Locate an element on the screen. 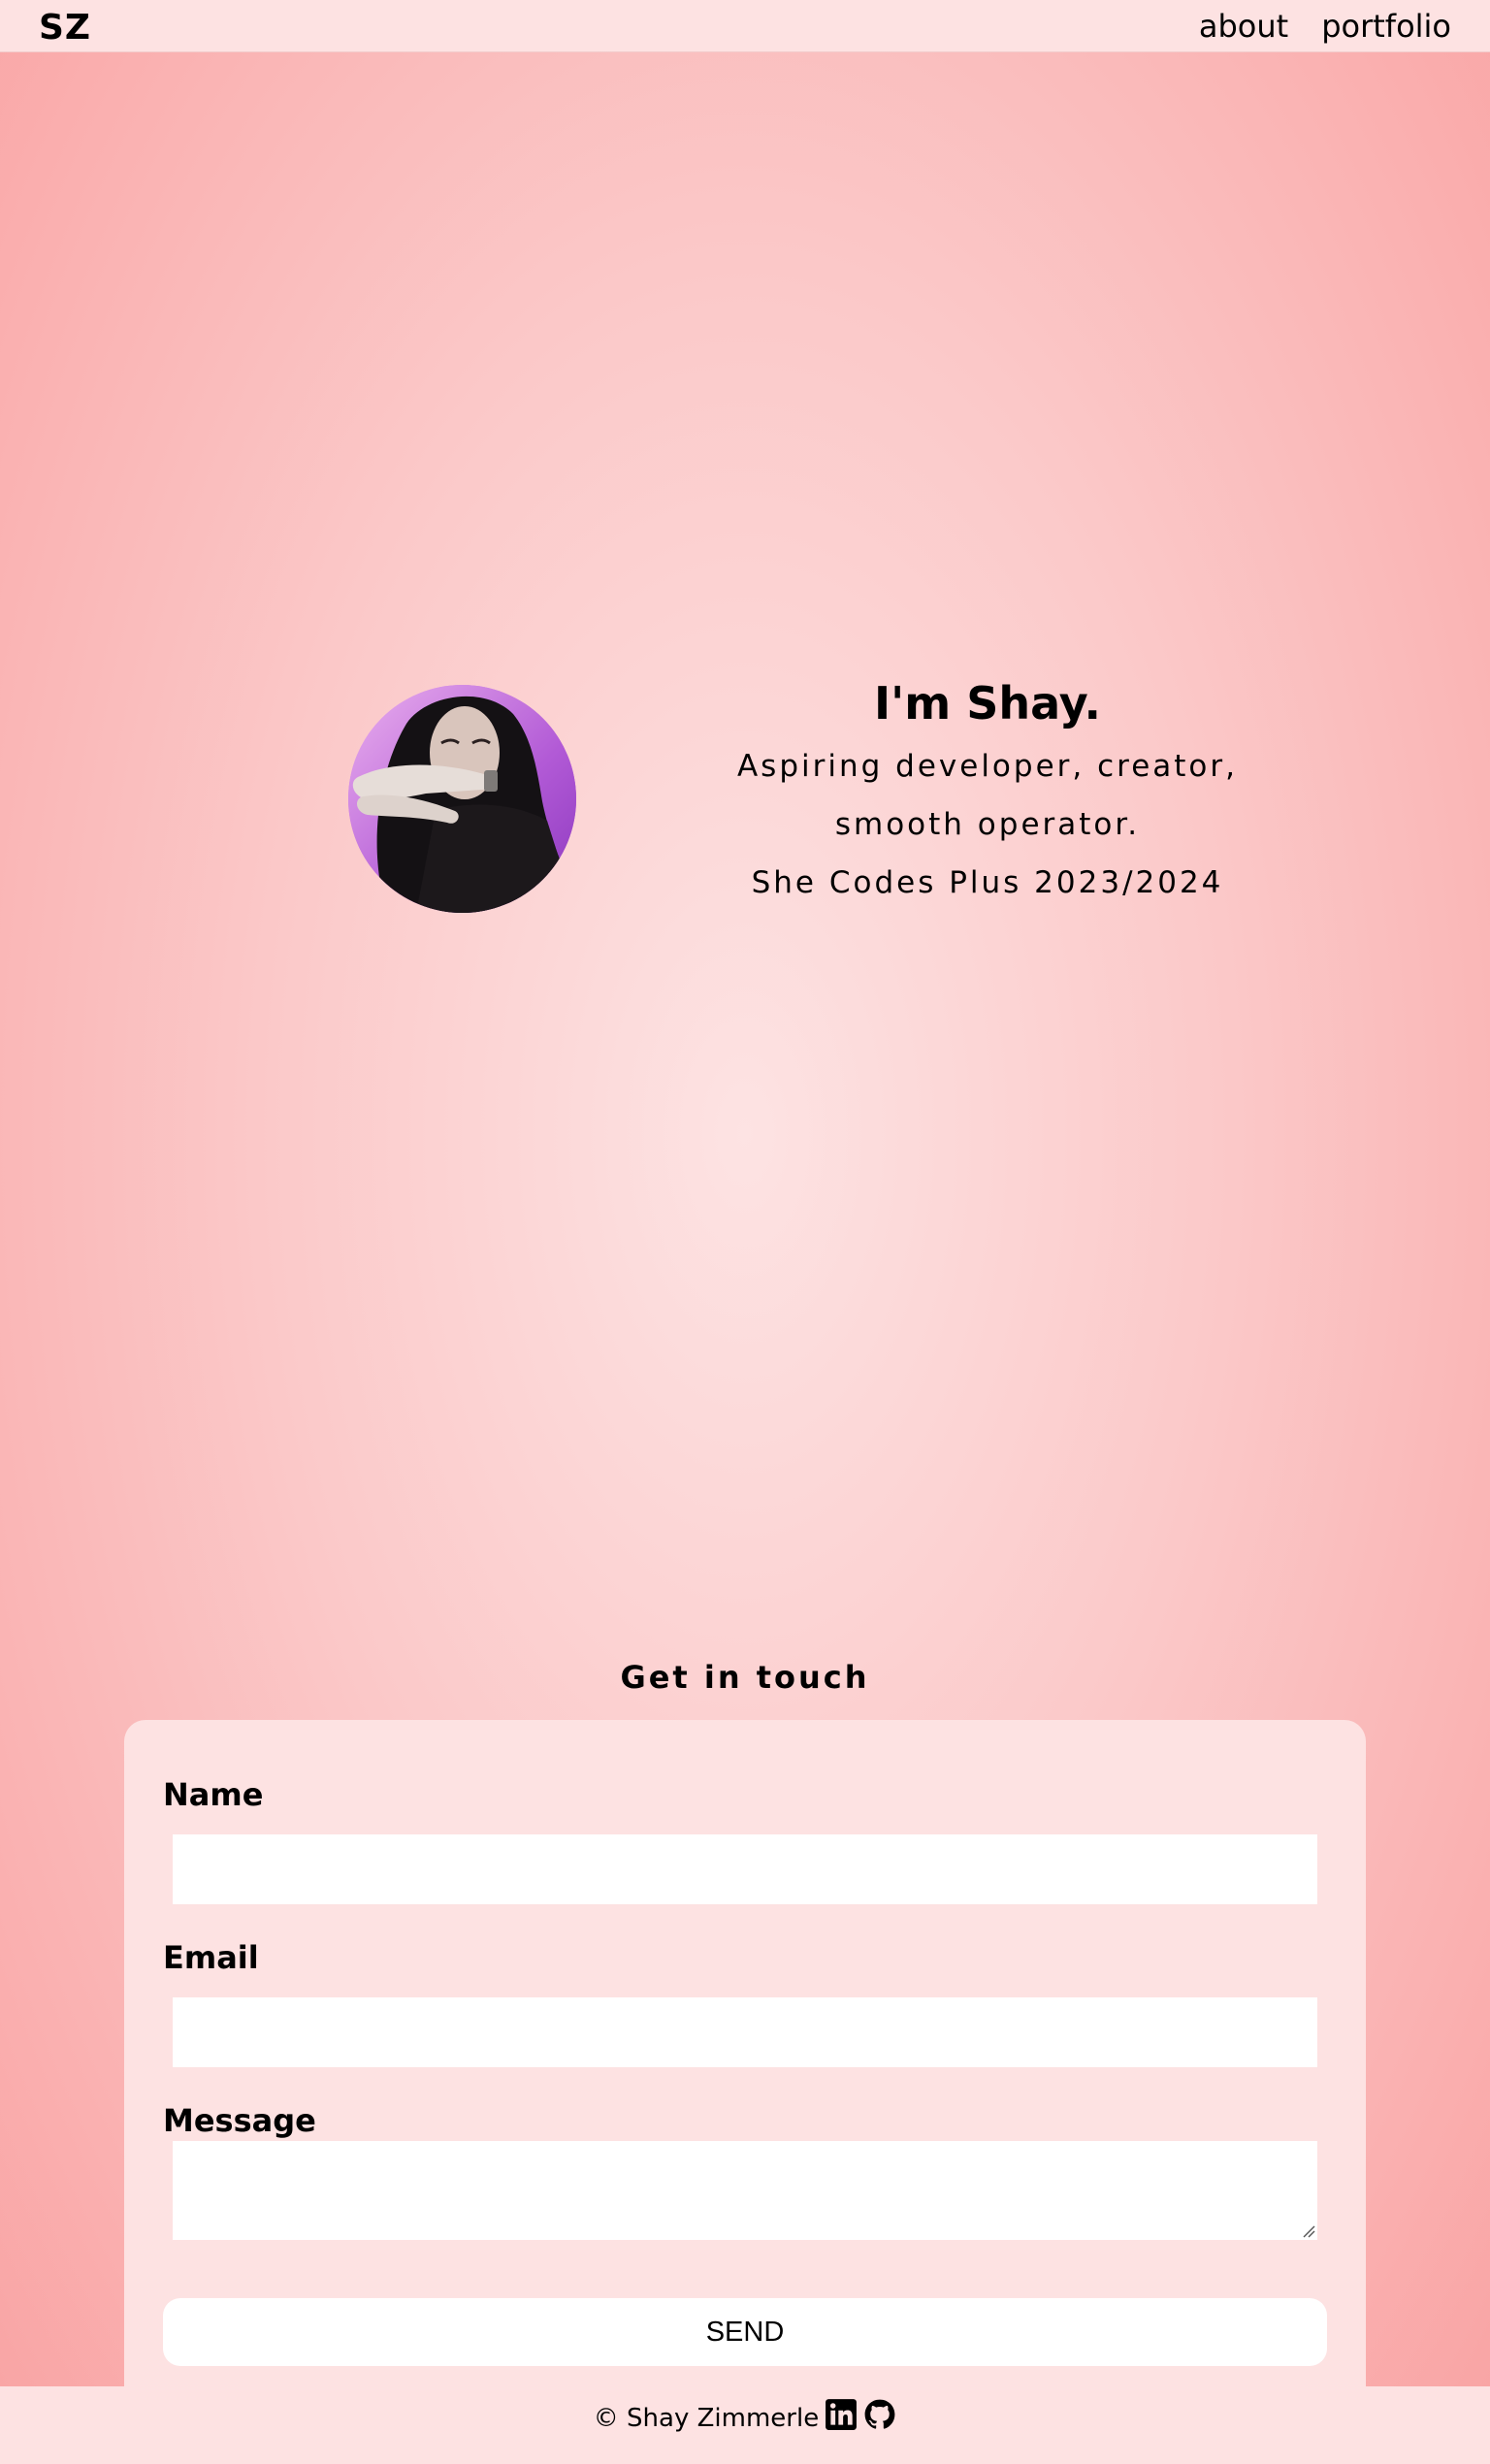  intro-heading: I'm Shay. is located at coordinates (988, 703).